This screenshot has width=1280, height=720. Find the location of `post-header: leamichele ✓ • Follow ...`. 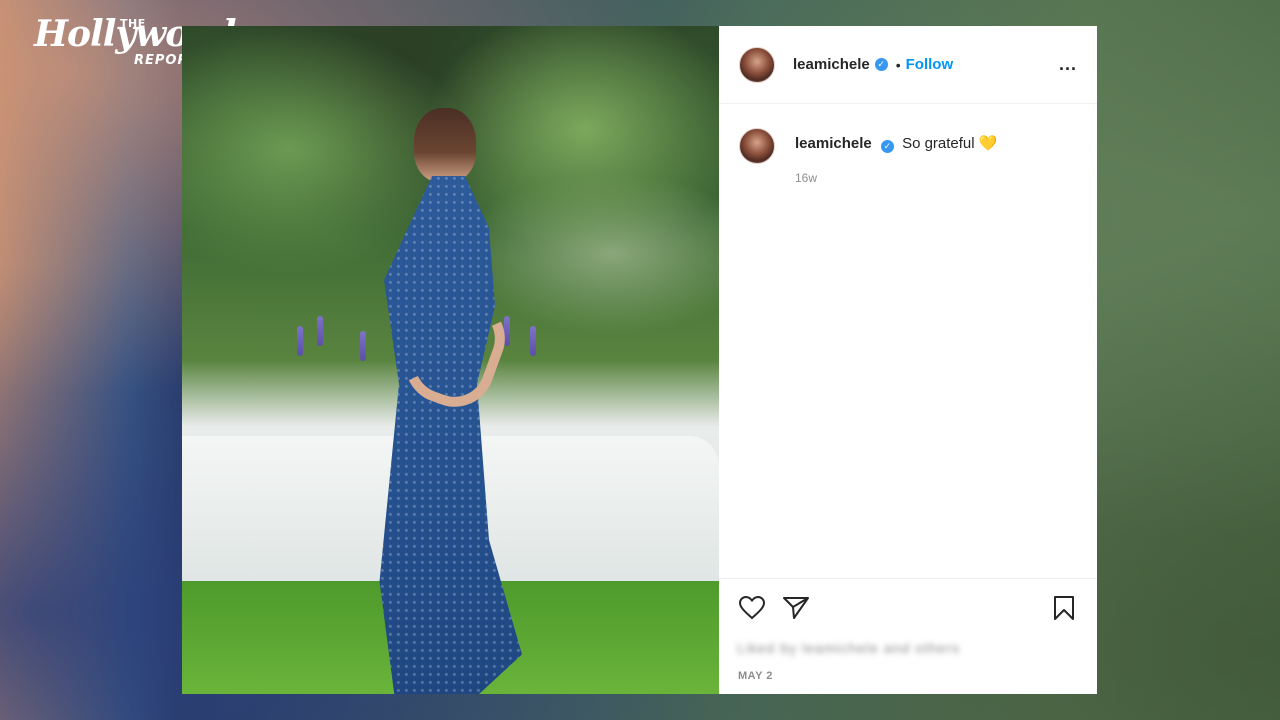

post-header: leamichele ✓ • Follow ... is located at coordinates (908, 65).